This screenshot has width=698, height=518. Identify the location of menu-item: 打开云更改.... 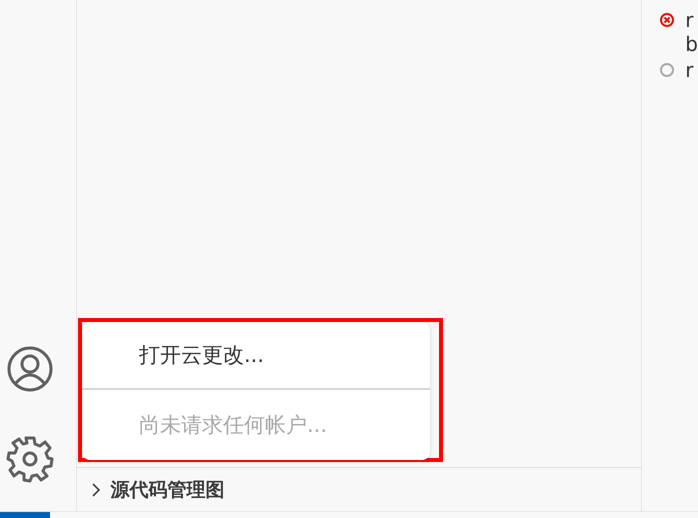
(256, 355).